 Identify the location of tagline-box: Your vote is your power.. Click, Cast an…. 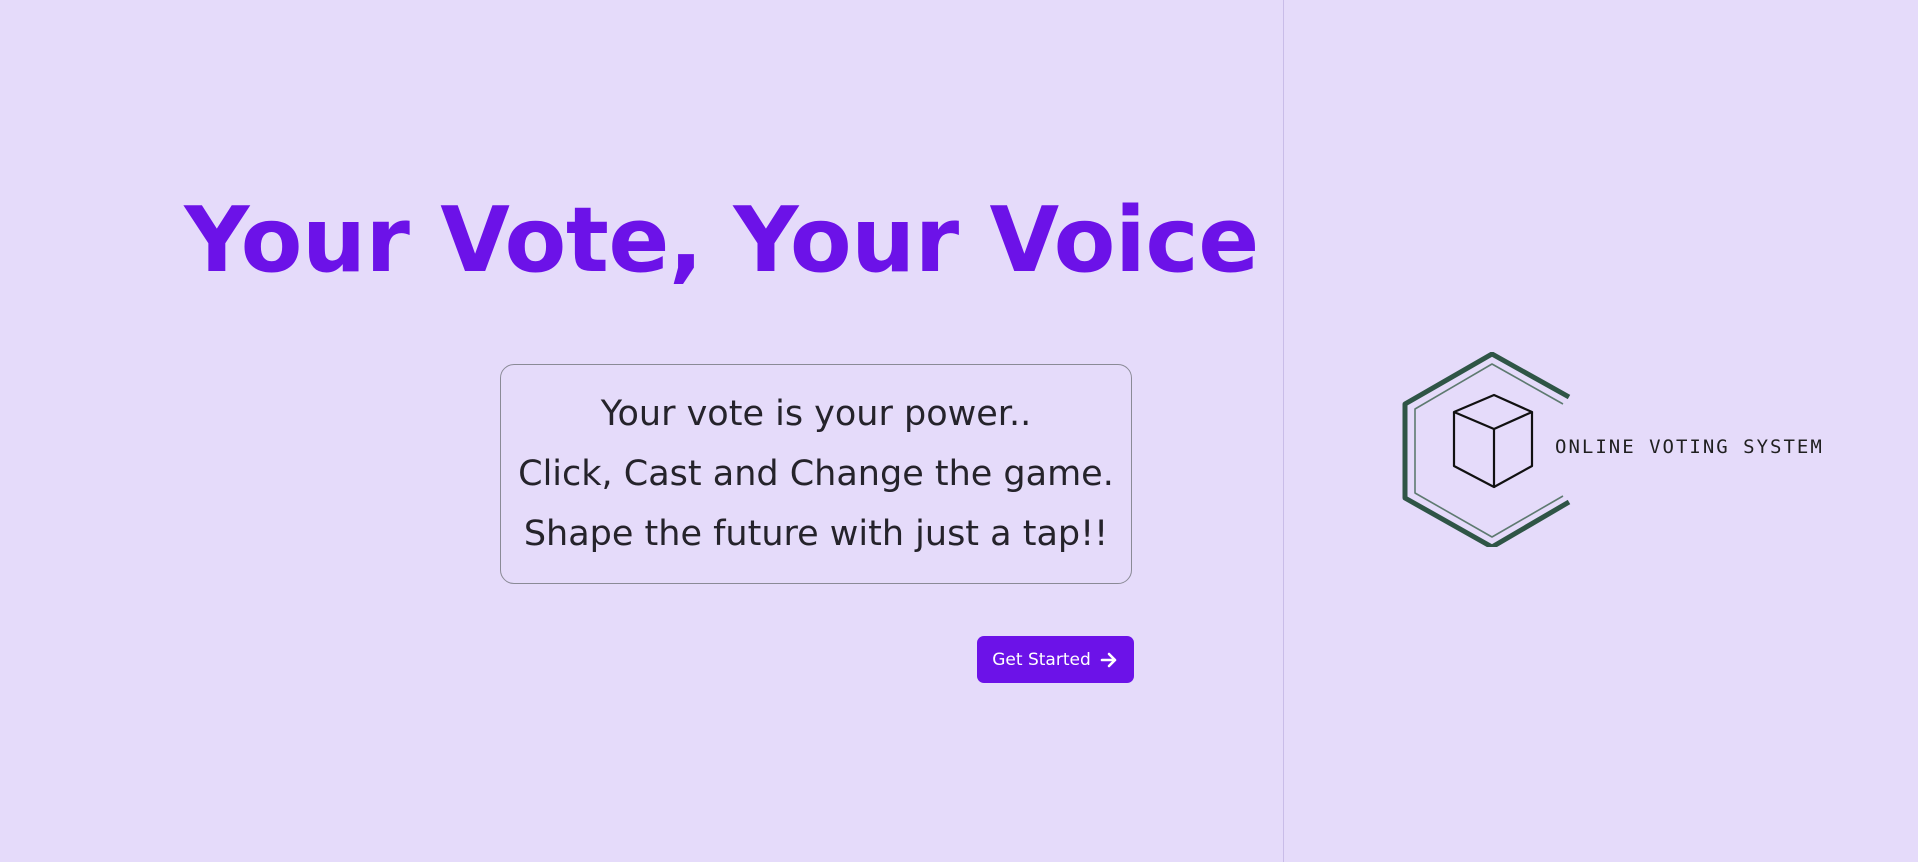
(816, 474).